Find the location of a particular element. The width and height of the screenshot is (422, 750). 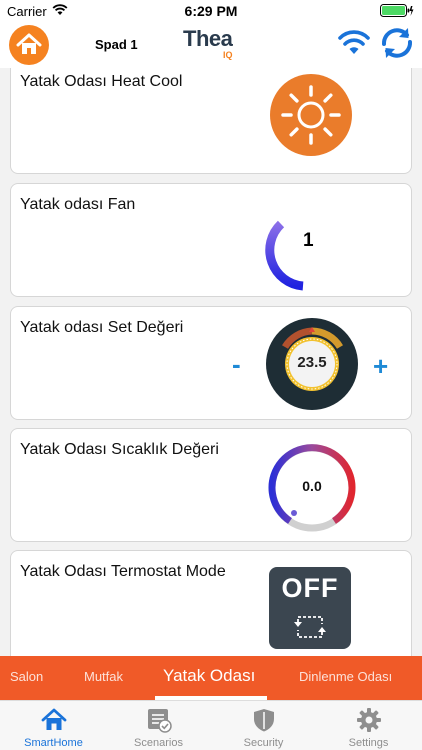

setpoint-card: Yatak odası Set Değeri - 23.5 + is located at coordinates (211, 363).